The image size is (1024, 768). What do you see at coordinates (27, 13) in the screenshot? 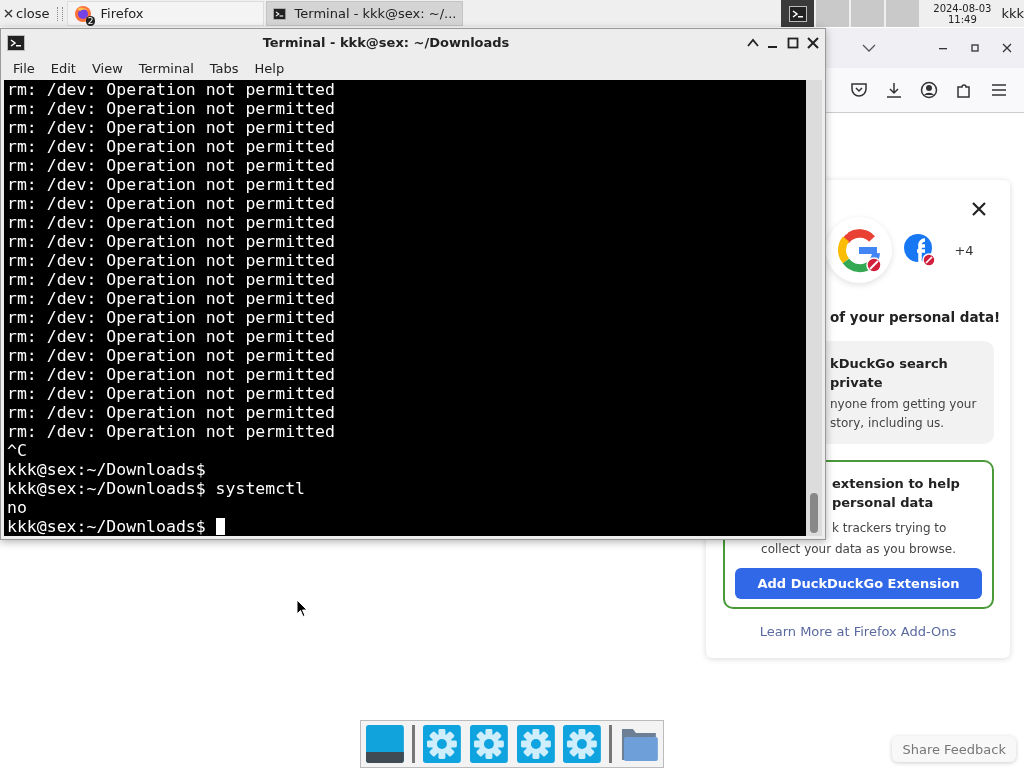
I see `close-button: close` at bounding box center [27, 13].